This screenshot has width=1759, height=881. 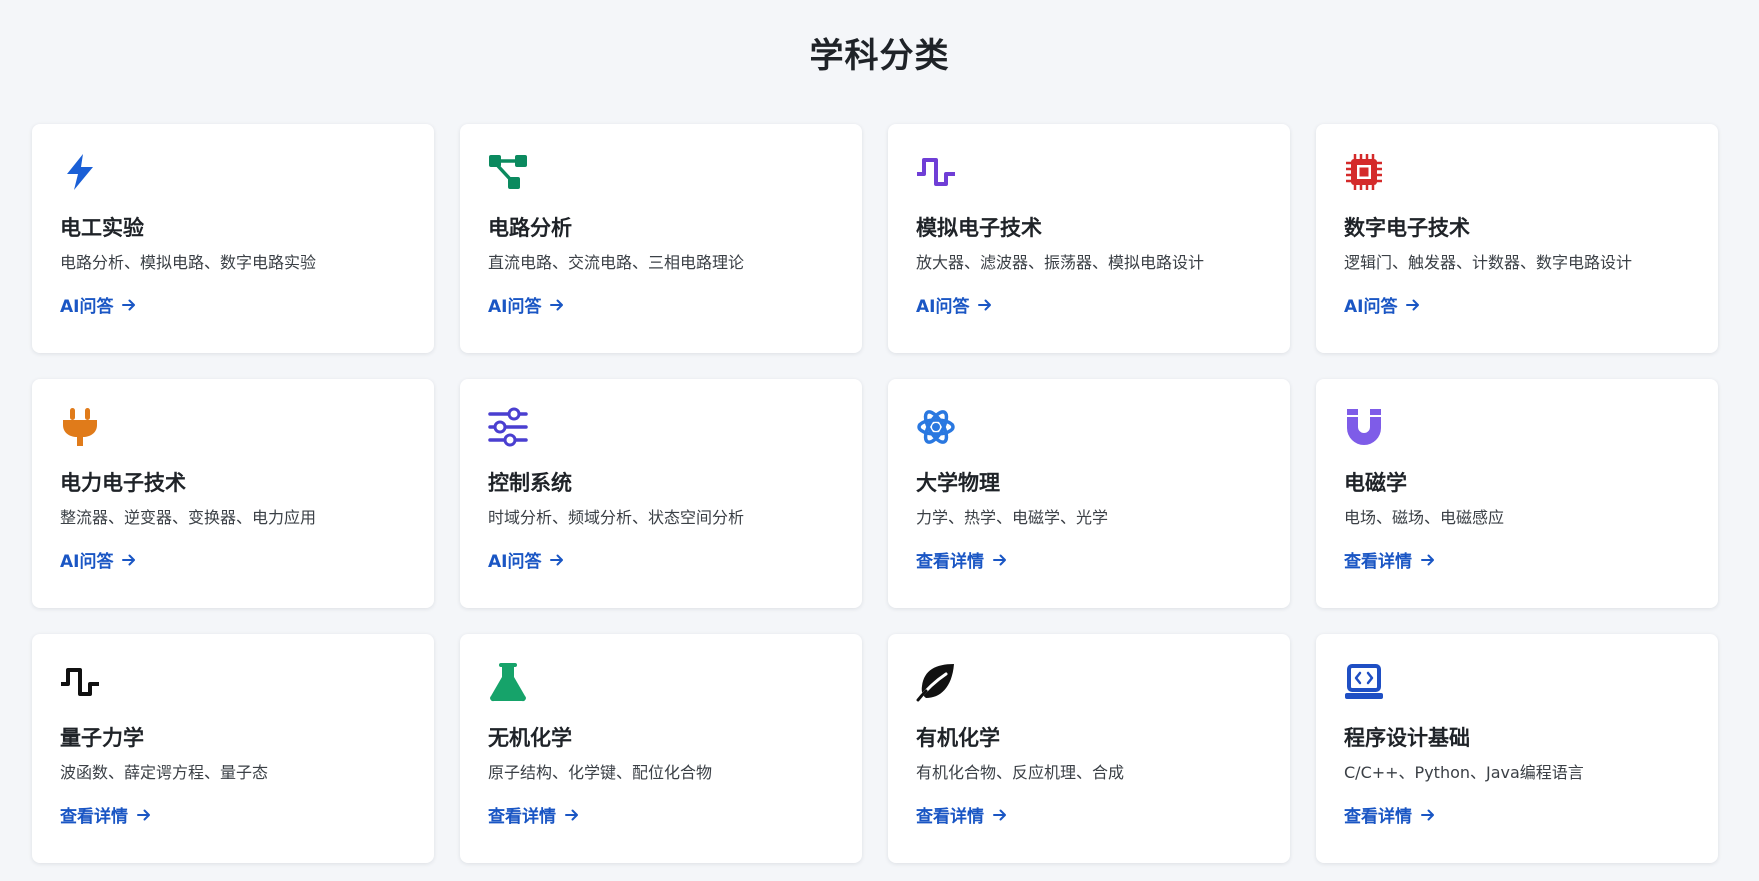 I want to click on card-title: 控制系统, so click(x=530, y=483).